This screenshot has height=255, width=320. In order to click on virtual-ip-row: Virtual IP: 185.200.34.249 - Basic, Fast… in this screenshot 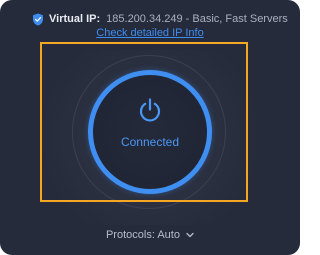, I will do `click(160, 19)`.